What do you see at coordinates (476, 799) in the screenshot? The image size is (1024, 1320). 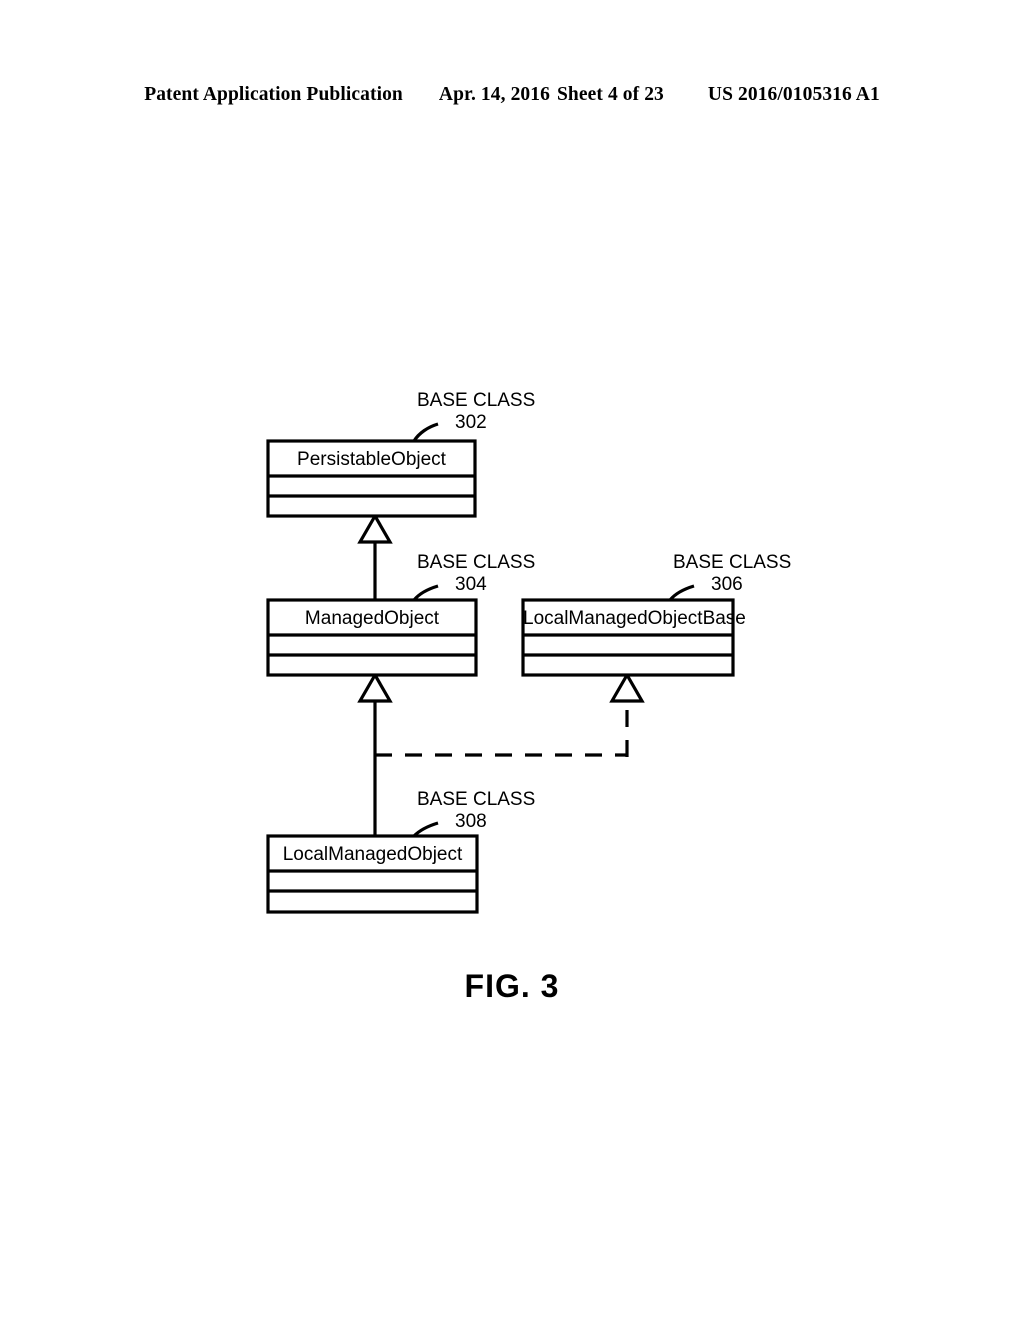 I see `annotation-base-class-308: BASE CLASS` at bounding box center [476, 799].